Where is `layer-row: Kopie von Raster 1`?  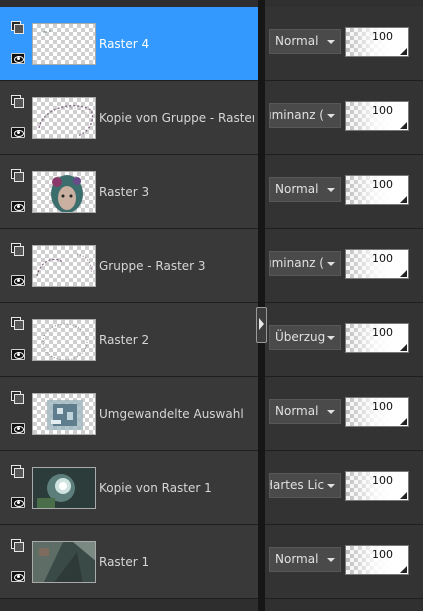
layer-row: Kopie von Raster 1 is located at coordinates (129, 488).